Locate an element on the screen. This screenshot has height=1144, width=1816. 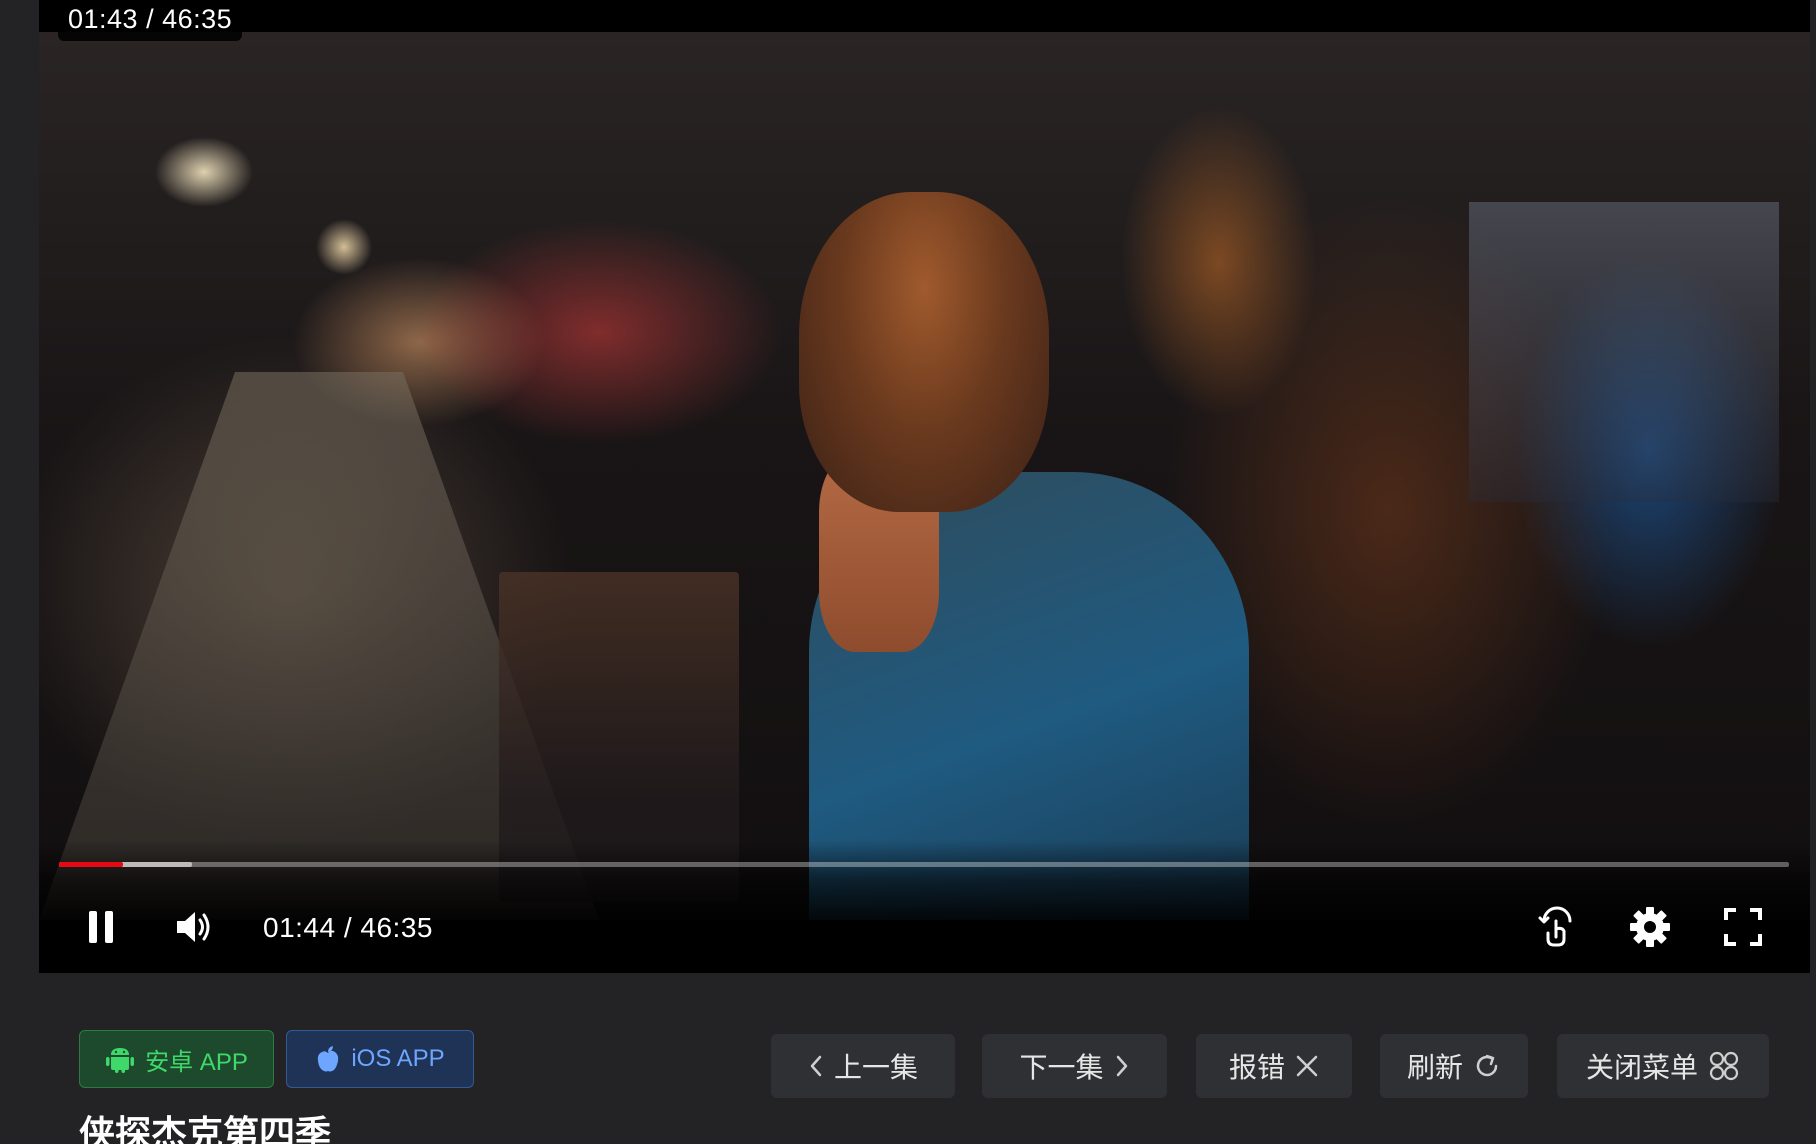
ios-app-label: iOS APP is located at coordinates (398, 1058).